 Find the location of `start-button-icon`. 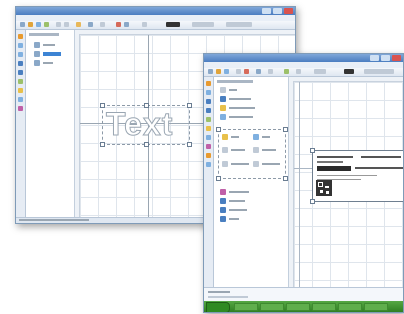

start-button-icon is located at coordinates (218, 307).